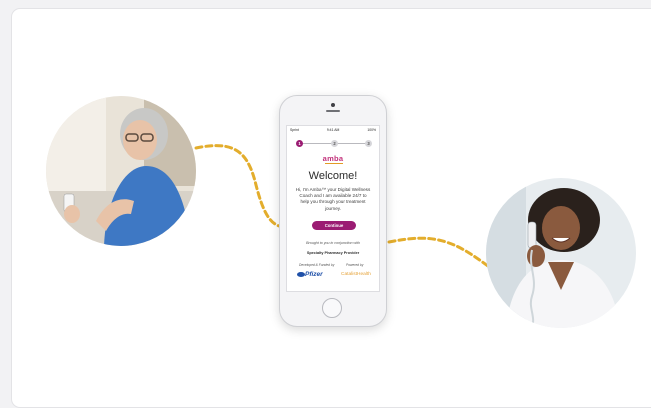  I want to click on home-button, so click(332, 308).